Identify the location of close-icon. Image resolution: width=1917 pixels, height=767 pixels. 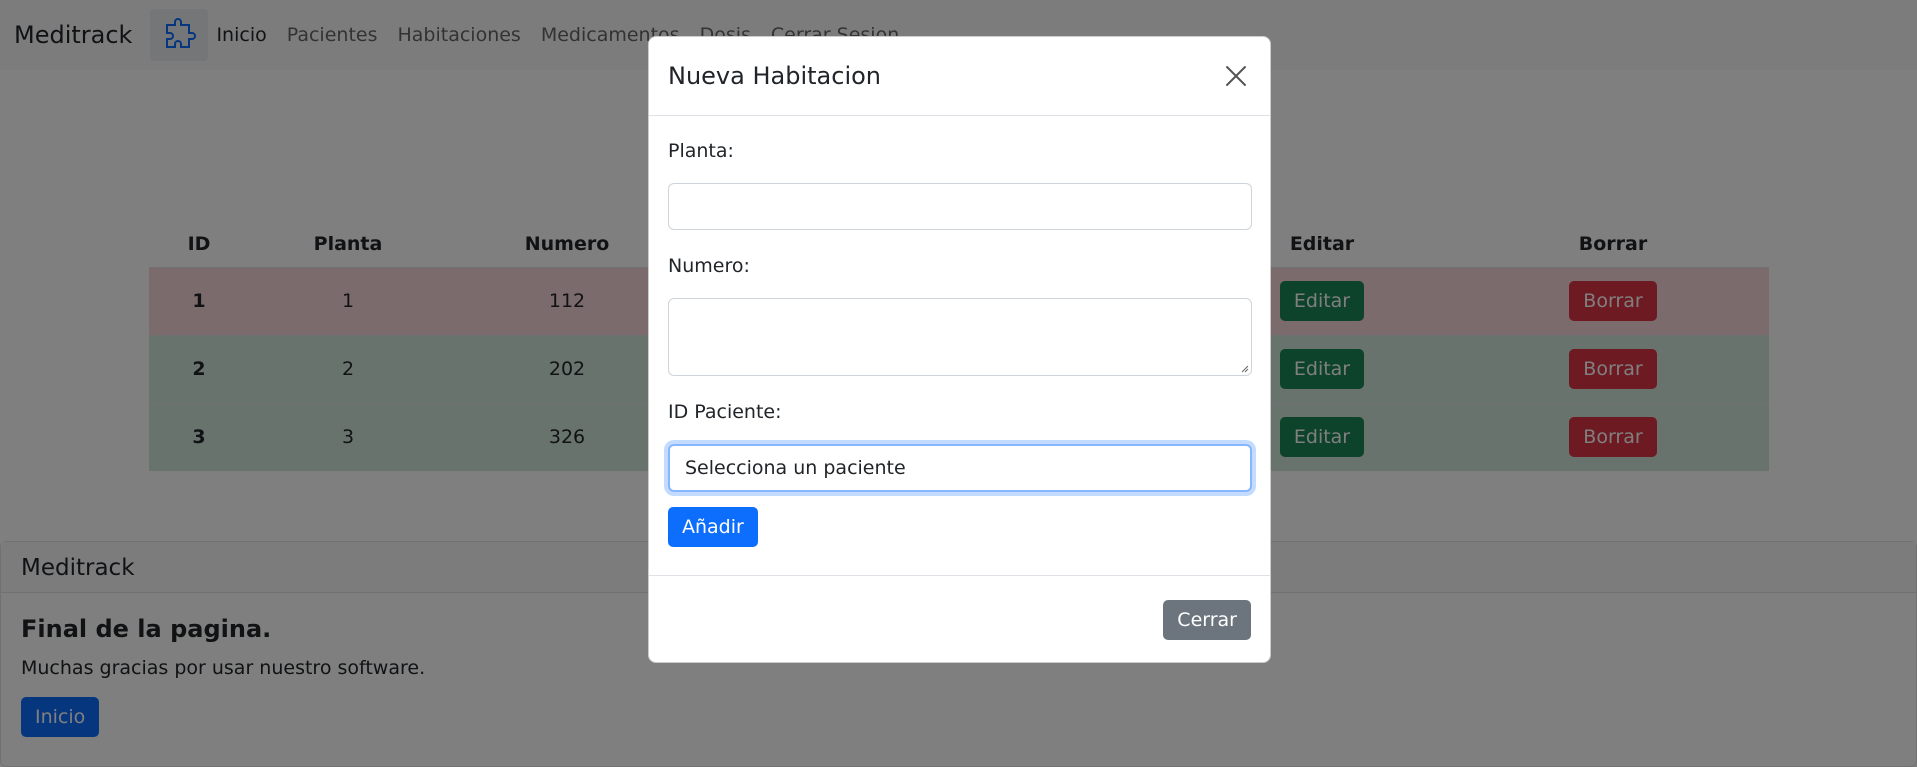
(1236, 76).